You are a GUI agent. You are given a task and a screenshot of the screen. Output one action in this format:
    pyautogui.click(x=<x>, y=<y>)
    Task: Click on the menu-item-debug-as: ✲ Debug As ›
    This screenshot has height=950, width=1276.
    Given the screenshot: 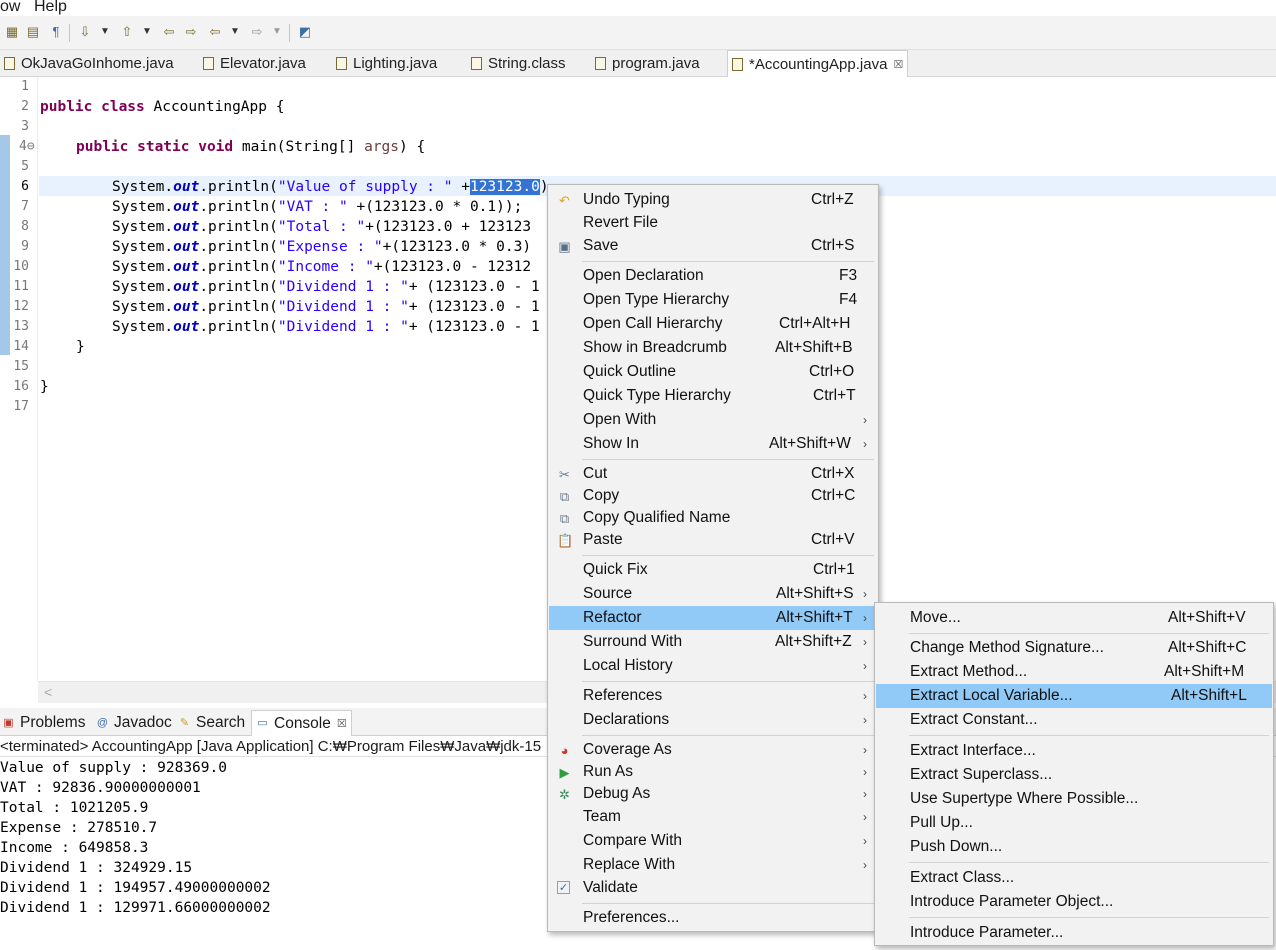 What is the action you would take?
    pyautogui.click(x=713, y=794)
    